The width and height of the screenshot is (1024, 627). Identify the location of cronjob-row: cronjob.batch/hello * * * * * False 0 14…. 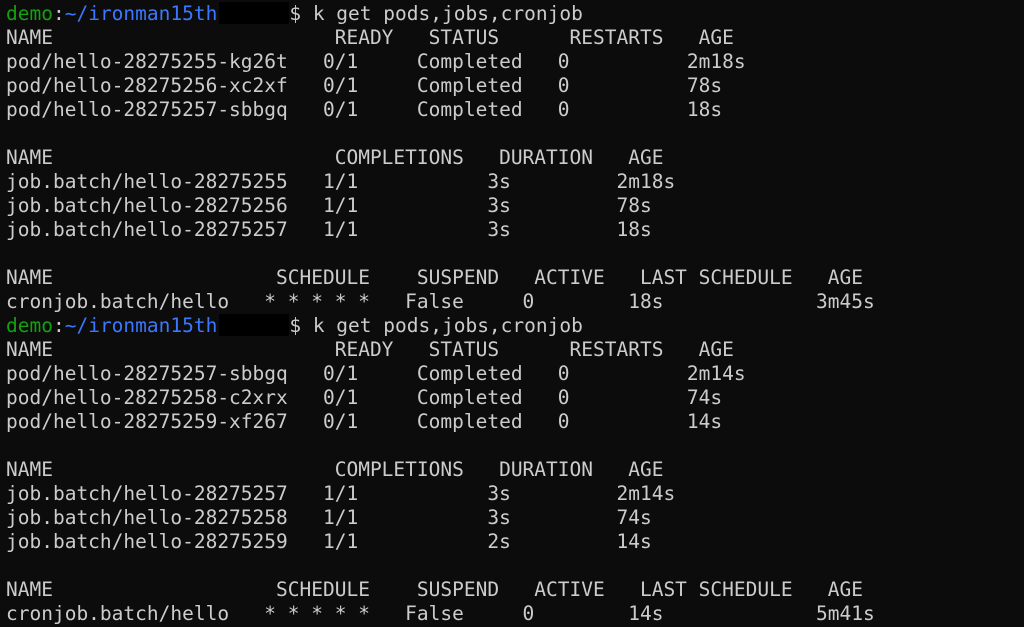
(440, 613).